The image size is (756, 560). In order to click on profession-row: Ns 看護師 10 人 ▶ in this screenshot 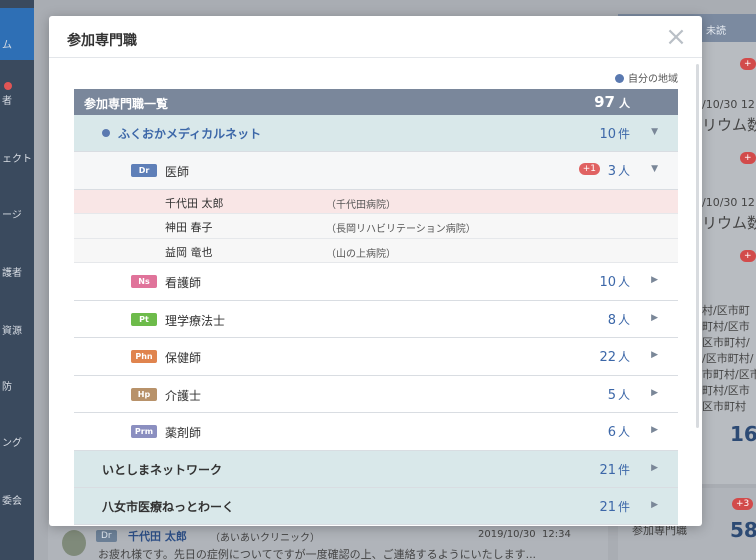, I will do `click(376, 282)`.